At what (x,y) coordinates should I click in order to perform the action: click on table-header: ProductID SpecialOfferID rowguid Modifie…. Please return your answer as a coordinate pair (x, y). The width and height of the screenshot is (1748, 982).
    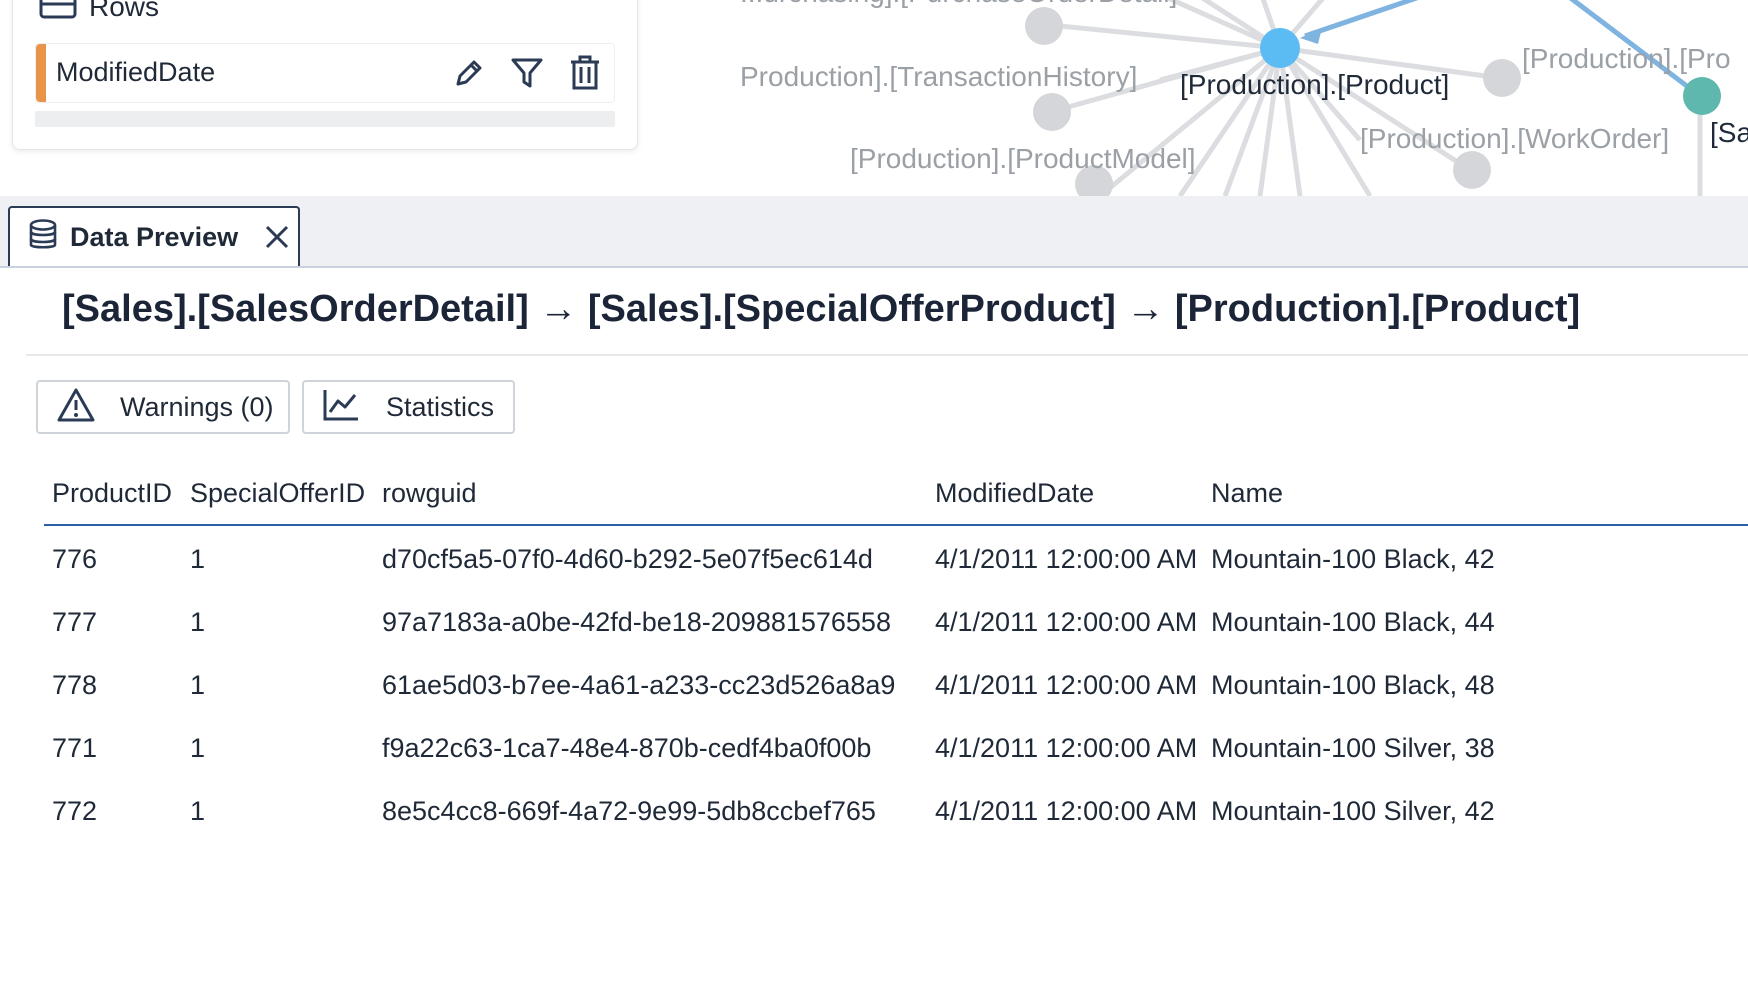
    Looking at the image, I should click on (896, 497).